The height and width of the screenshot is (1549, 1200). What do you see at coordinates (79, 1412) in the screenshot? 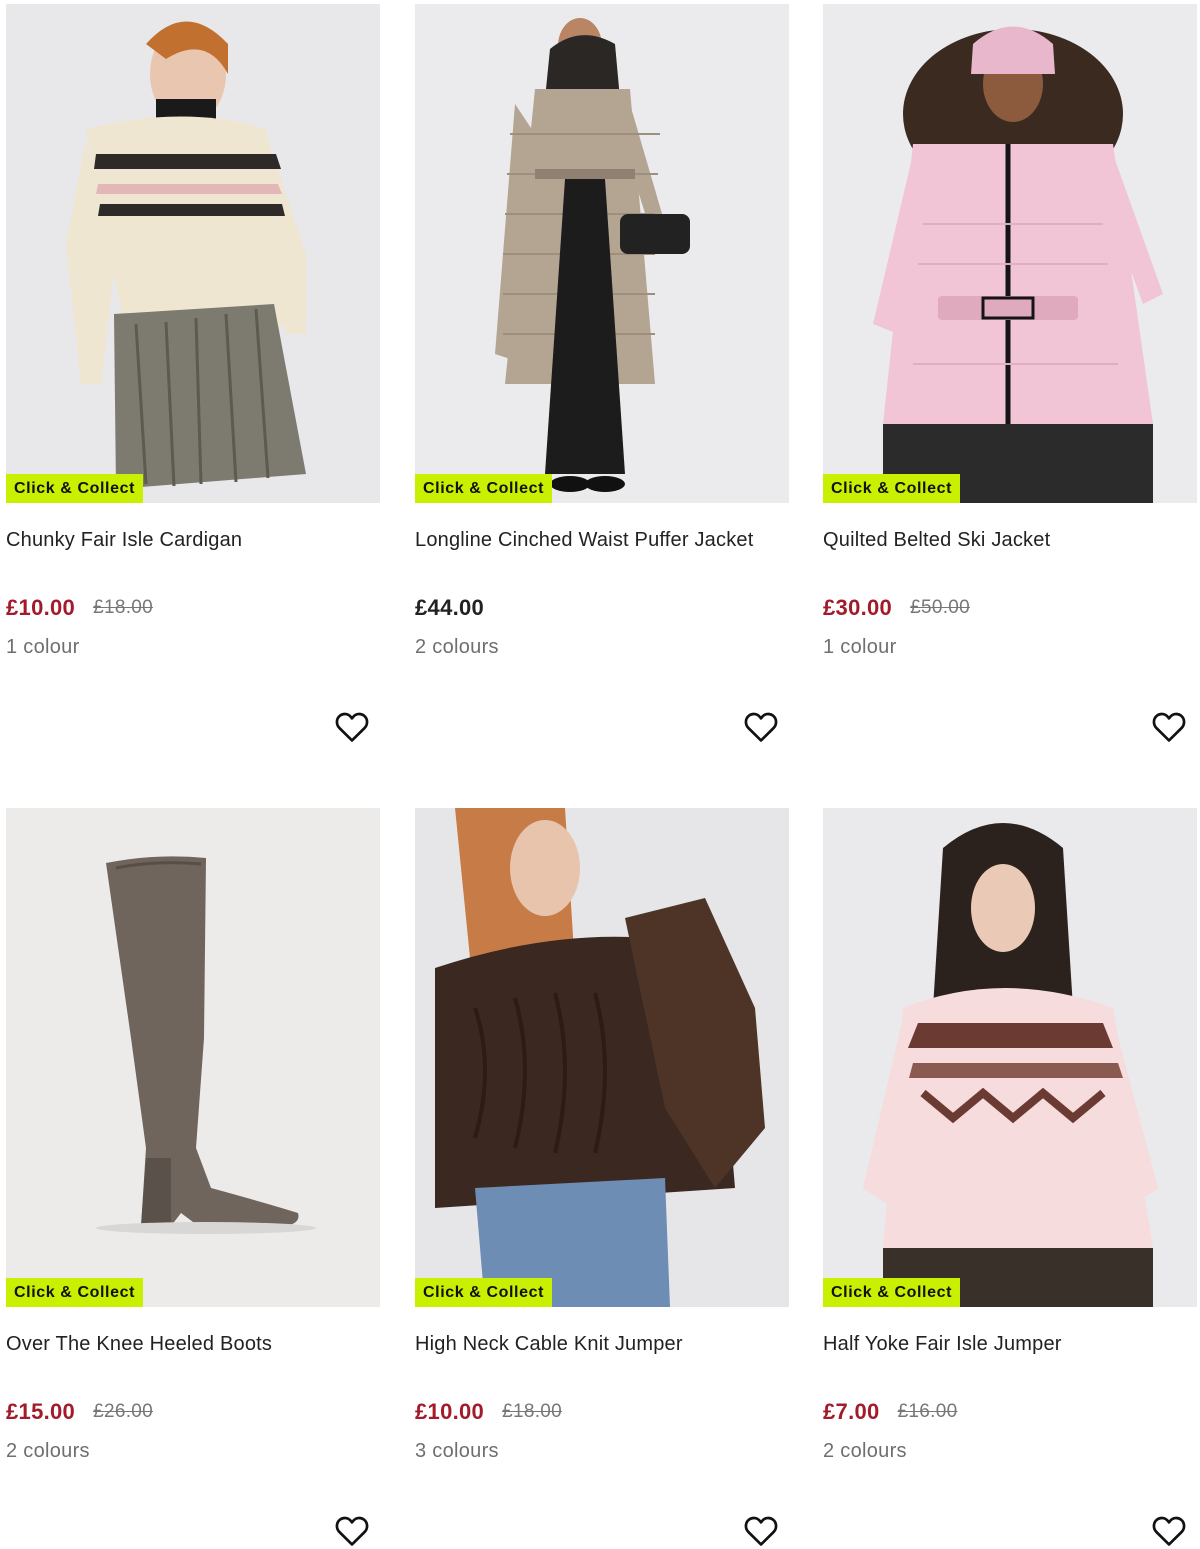
I see `price-row: £15.00 £26.00` at bounding box center [79, 1412].